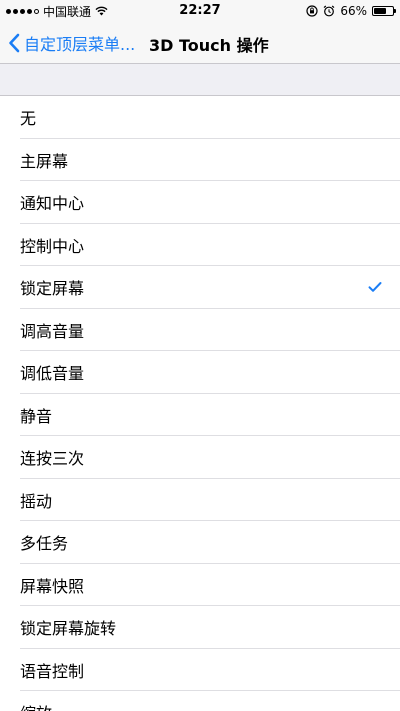 This screenshot has width=400, height=711. I want to click on option-label: 通知中心, so click(52, 204).